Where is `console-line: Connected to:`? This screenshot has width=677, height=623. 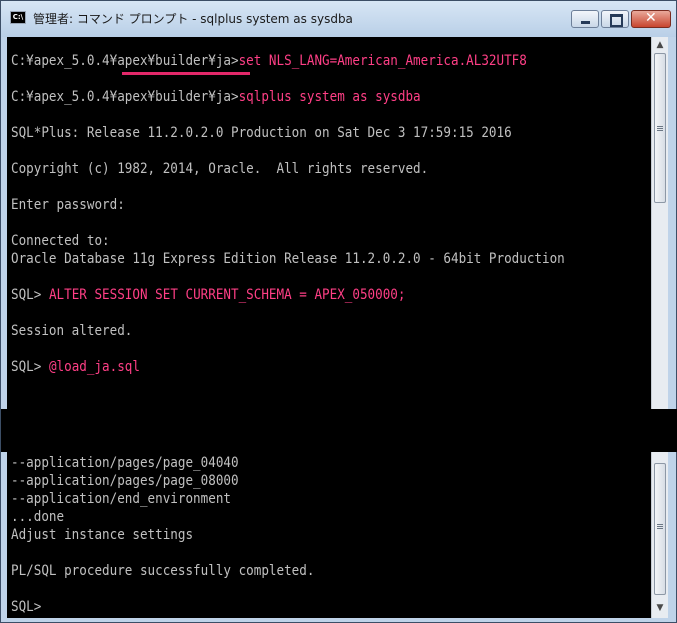
console-line: Connected to: is located at coordinates (60, 241).